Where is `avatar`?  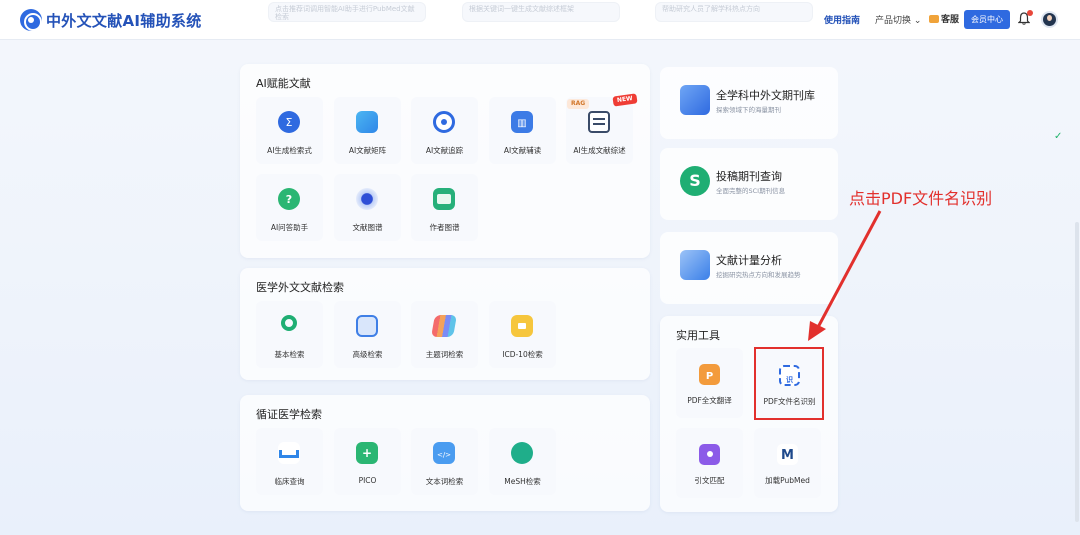
avatar is located at coordinates (1049, 19).